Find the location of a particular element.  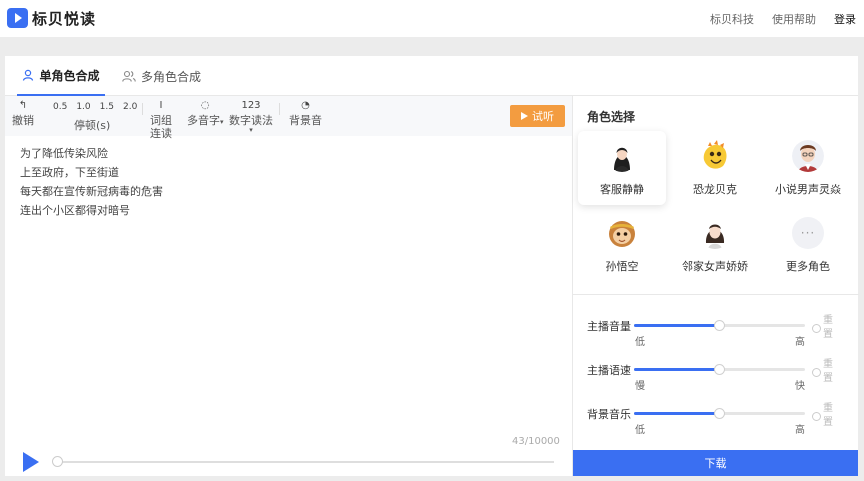

role-name: 邻家女声娇娇 is located at coordinates (715, 266).